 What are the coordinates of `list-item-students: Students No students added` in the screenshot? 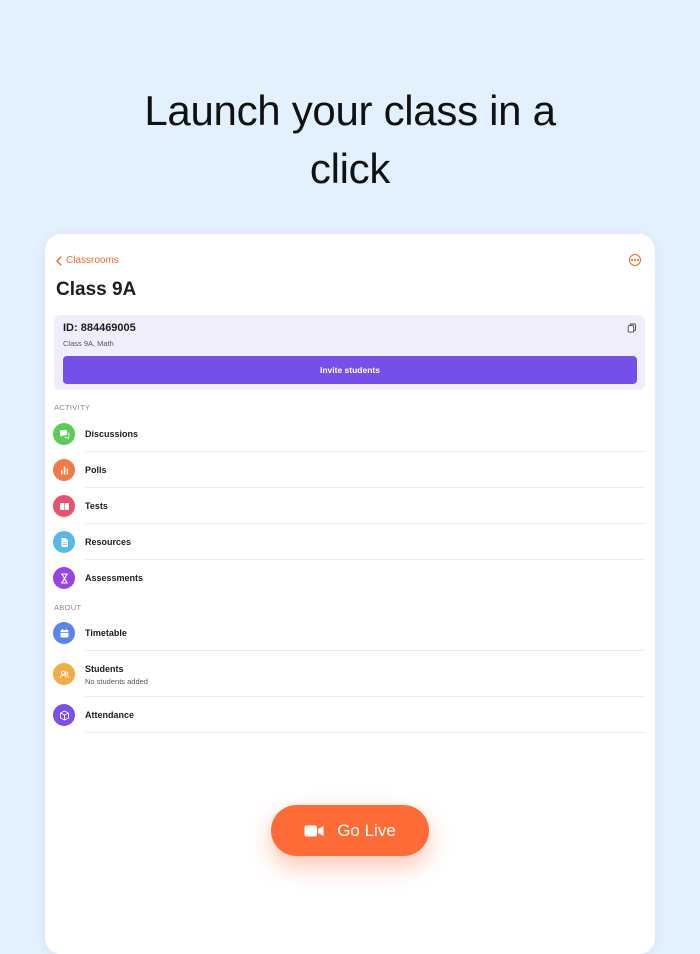 It's located at (349, 674).